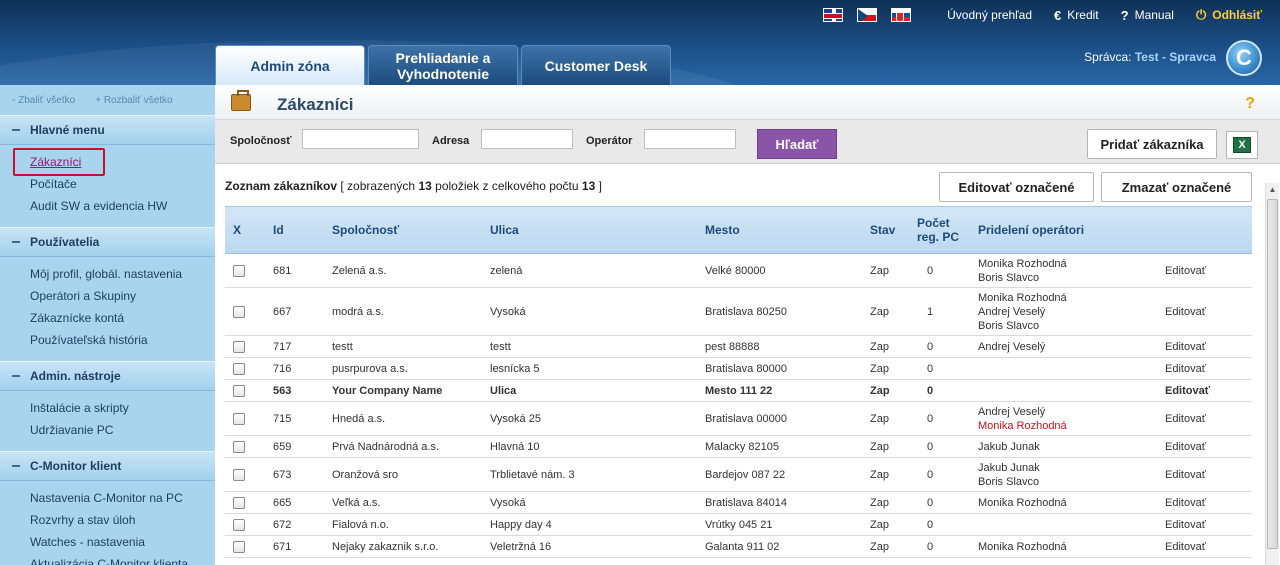 This screenshot has height=565, width=1280. I want to click on overview-label: Úvodný prehľad, so click(990, 15).